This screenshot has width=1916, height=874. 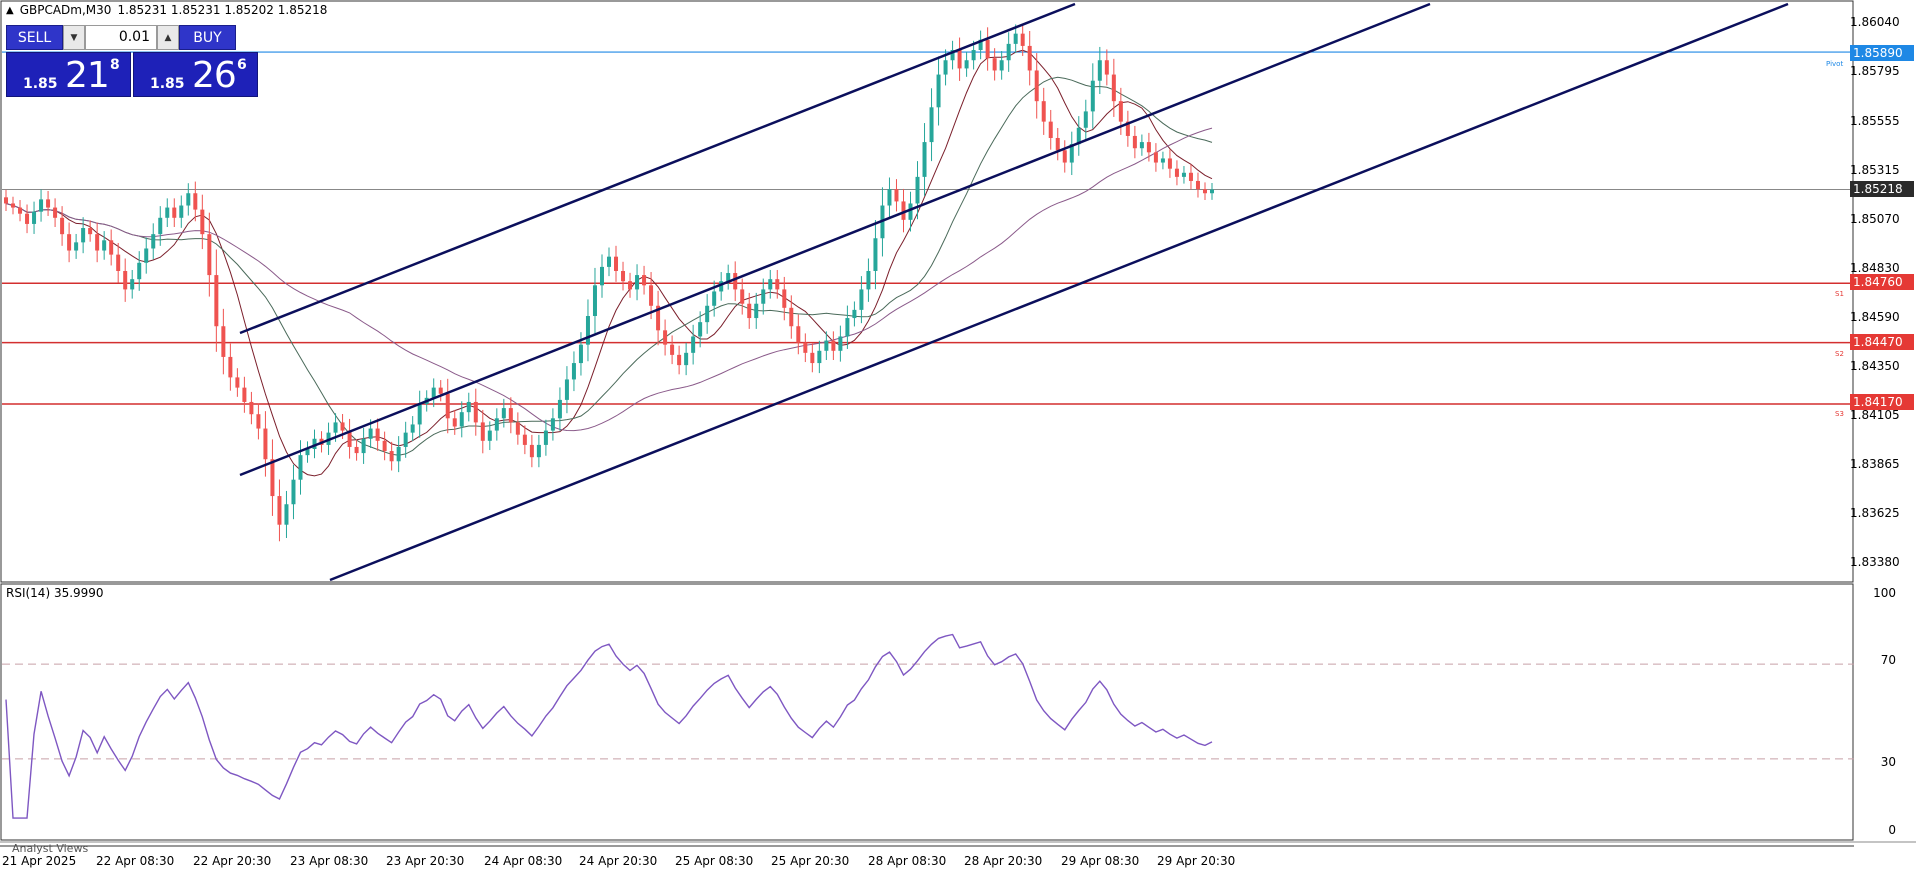 What do you see at coordinates (907, 861) in the screenshot?
I see `time-tick: 28 Apr 08:30` at bounding box center [907, 861].